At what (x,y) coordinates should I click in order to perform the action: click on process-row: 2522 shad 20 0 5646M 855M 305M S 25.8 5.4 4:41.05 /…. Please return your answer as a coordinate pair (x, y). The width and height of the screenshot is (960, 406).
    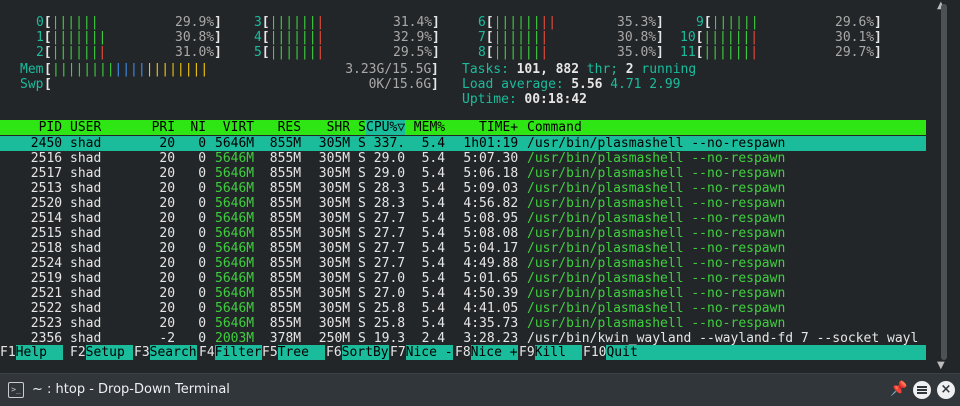
    Looking at the image, I should click on (463, 308).